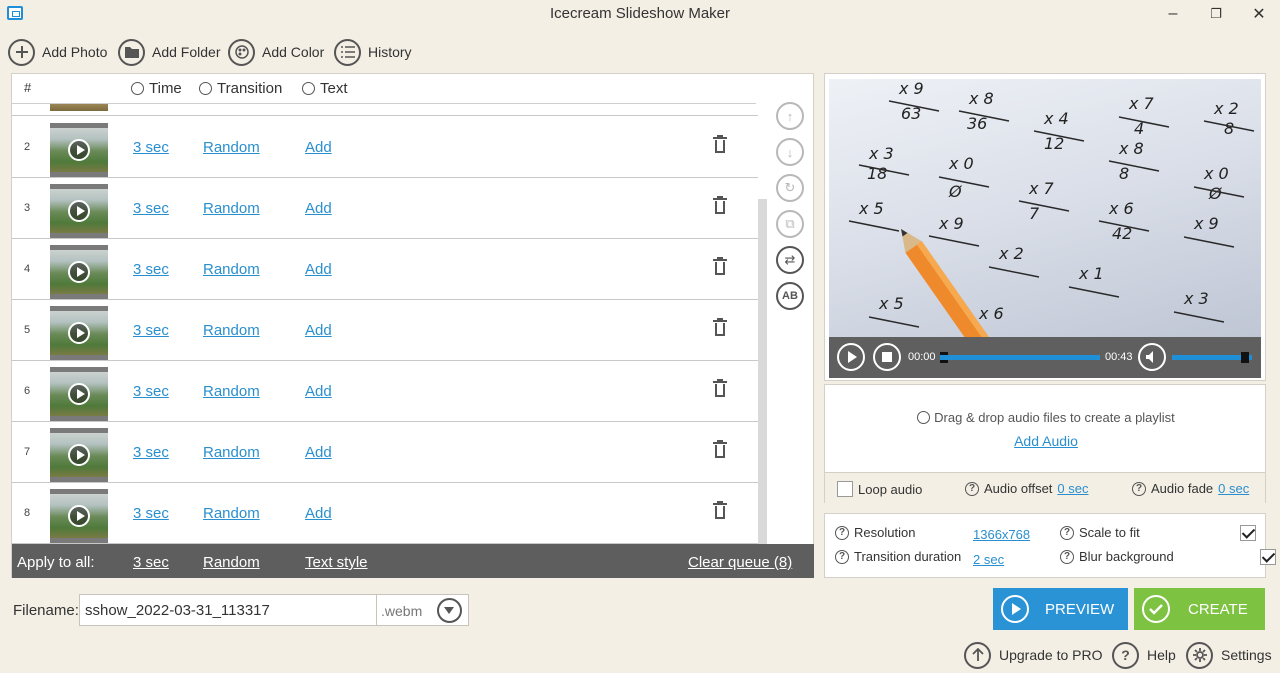 This screenshot has width=1280, height=673. What do you see at coordinates (879, 489) in the screenshot?
I see `loop-audio-option: Loop audio` at bounding box center [879, 489].